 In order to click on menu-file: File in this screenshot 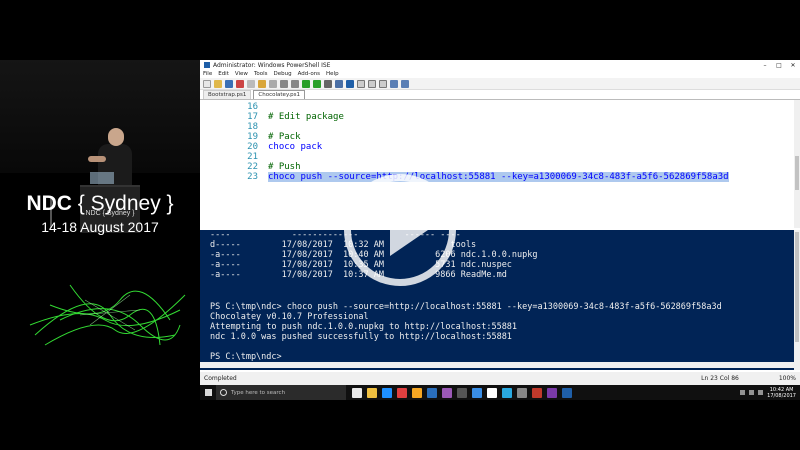, I will do `click(207, 74)`.